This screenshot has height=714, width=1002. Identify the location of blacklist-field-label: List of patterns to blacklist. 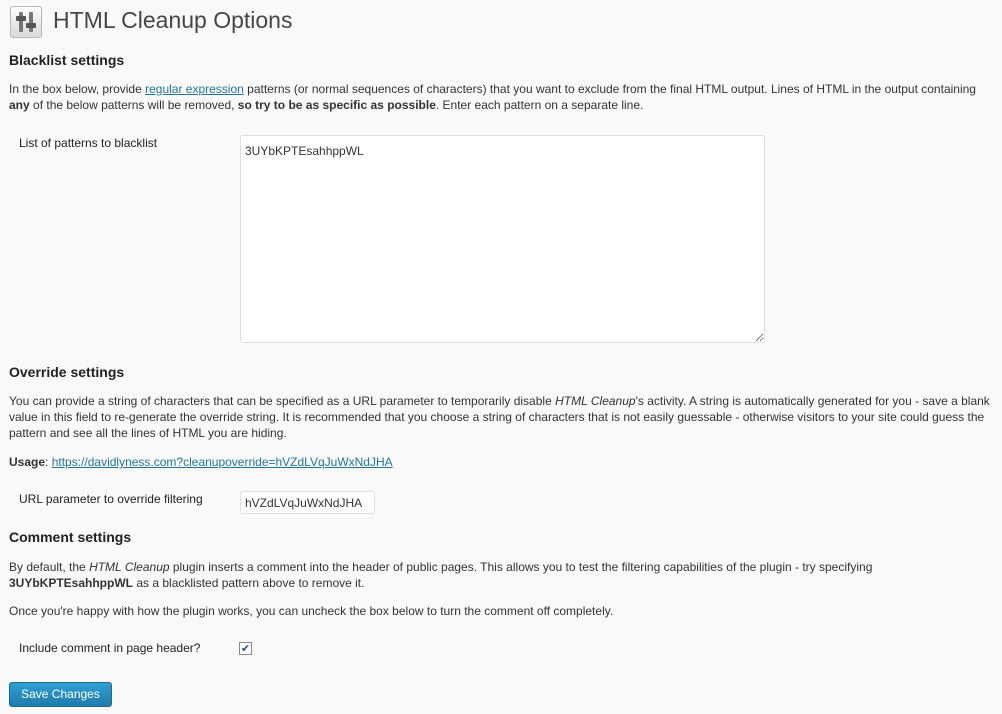
(88, 143).